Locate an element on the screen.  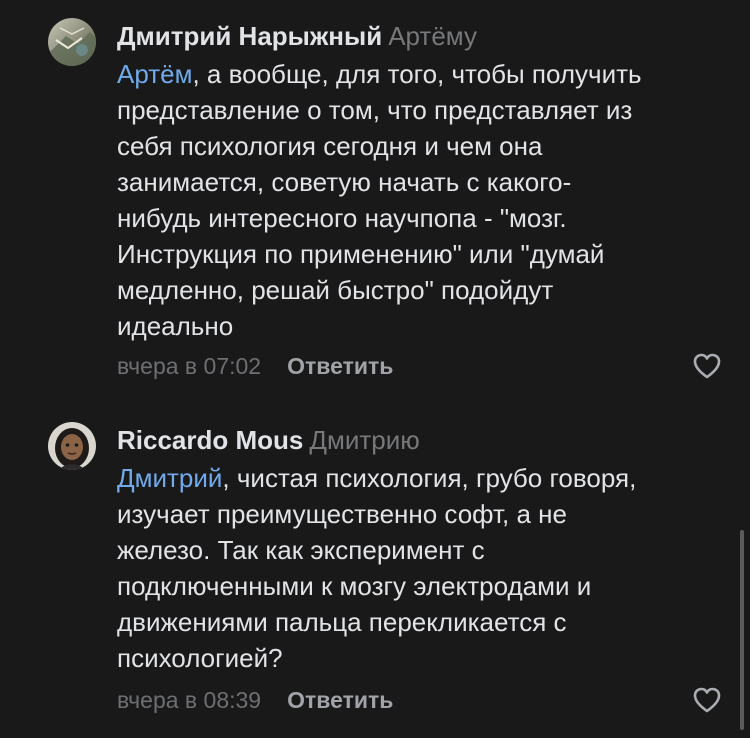
text-line: психологией? is located at coordinates (200, 658).